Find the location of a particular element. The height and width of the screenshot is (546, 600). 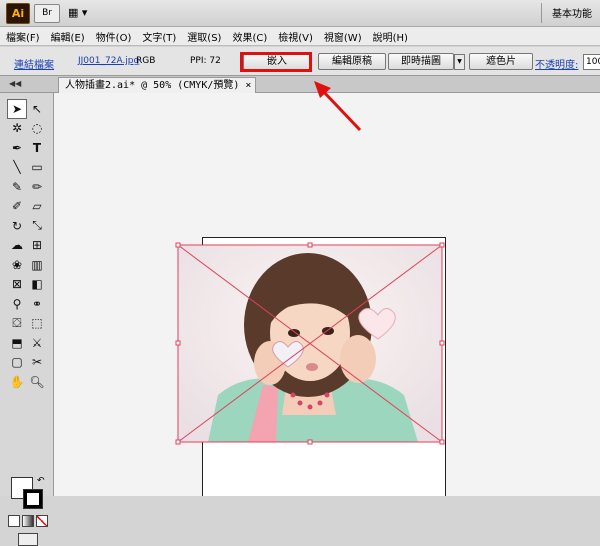

menu-file: 檔案(F) is located at coordinates (23, 36).